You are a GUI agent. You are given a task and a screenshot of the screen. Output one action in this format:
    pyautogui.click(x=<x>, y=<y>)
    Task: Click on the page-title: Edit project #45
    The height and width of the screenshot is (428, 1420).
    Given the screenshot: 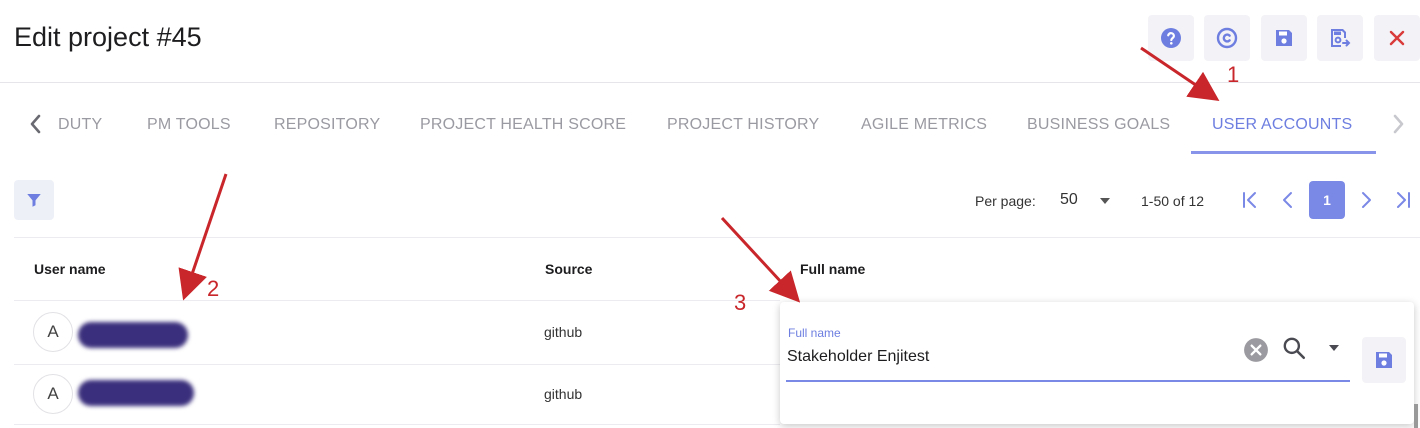 What is the action you would take?
    pyautogui.click(x=108, y=37)
    